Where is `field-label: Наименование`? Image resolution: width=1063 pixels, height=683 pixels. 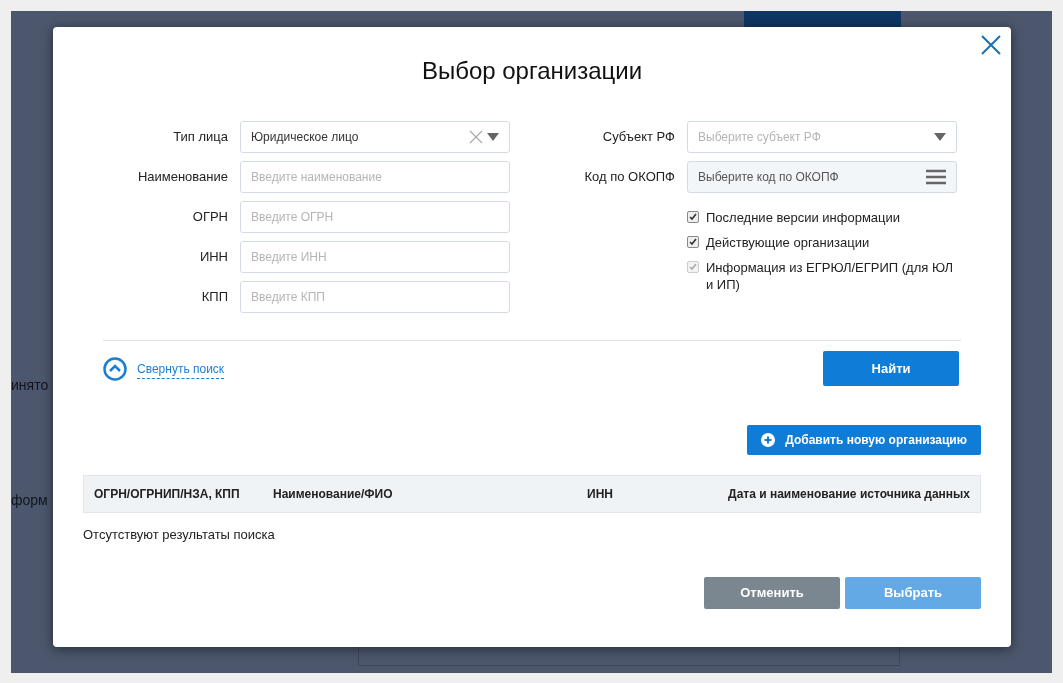 field-label: Наименование is located at coordinates (182, 177).